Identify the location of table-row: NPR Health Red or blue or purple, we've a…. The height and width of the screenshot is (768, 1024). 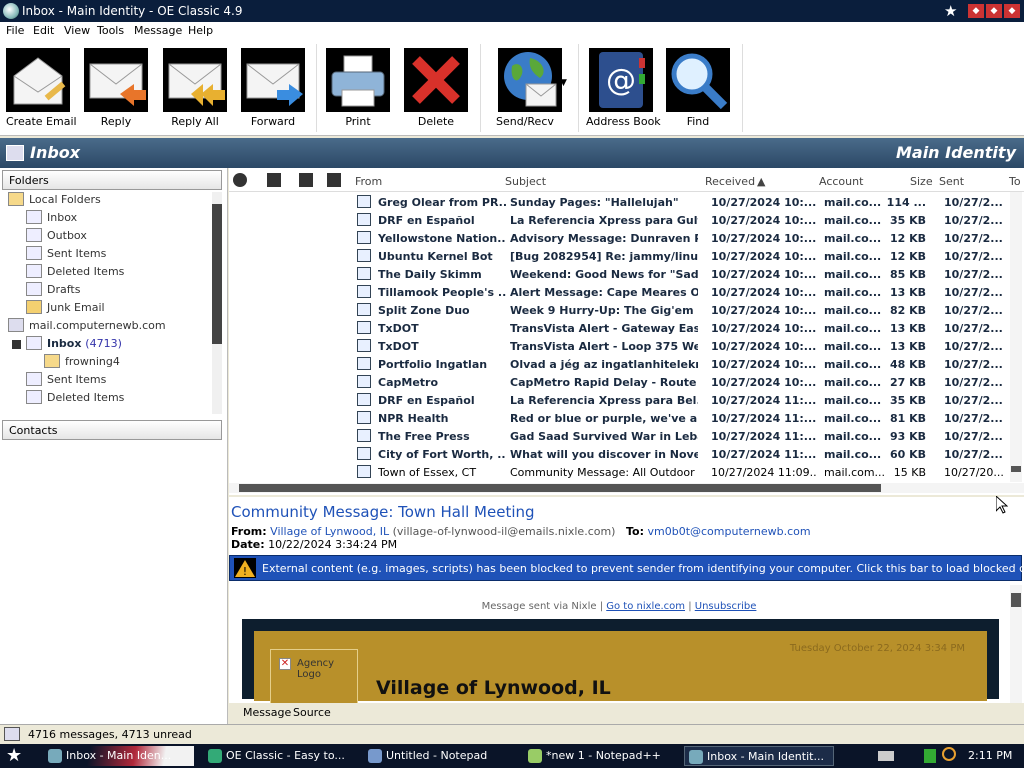
(682, 418).